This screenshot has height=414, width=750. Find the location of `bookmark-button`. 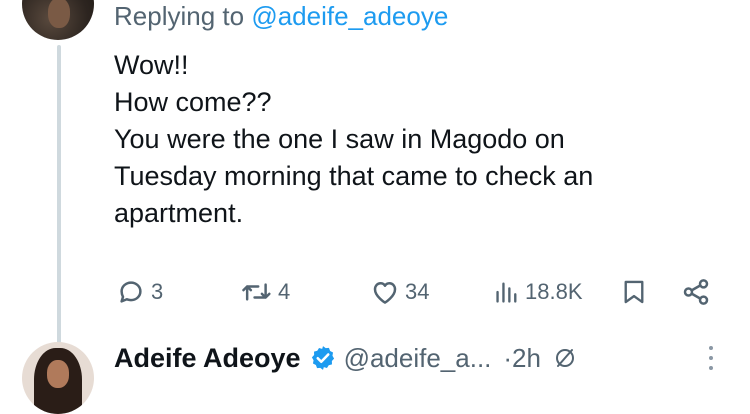

bookmark-button is located at coordinates (634, 292).